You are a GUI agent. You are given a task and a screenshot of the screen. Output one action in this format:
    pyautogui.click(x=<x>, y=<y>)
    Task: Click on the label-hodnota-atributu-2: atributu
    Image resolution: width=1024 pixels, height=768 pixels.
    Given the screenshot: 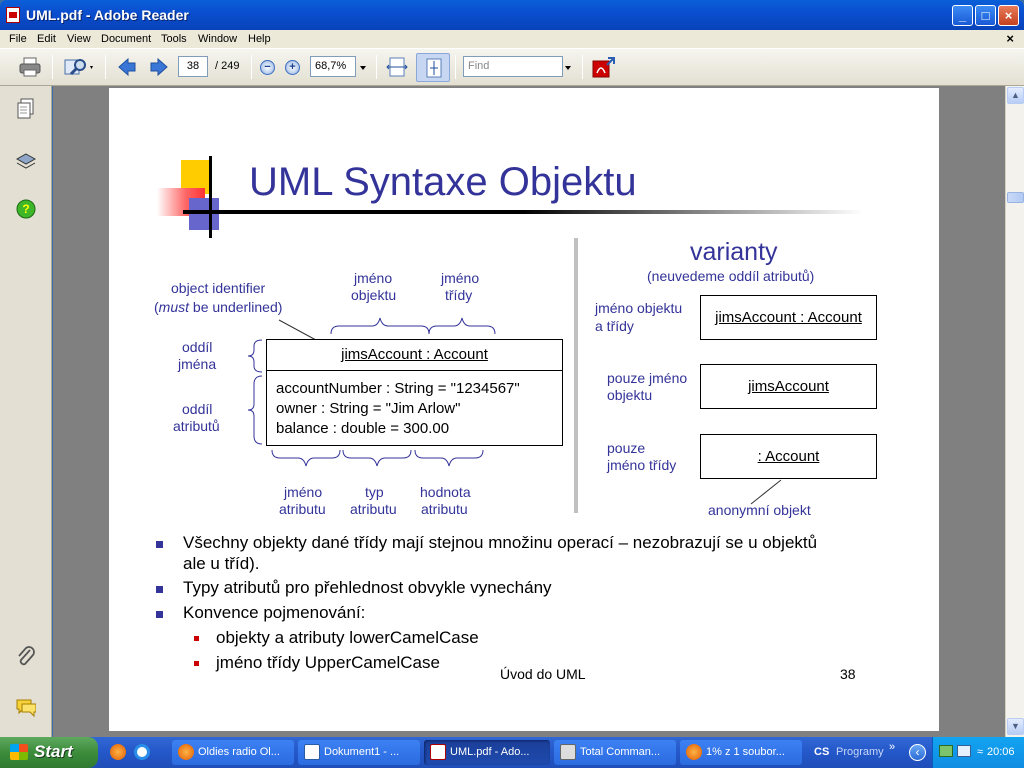 What is the action you would take?
    pyautogui.click(x=444, y=509)
    